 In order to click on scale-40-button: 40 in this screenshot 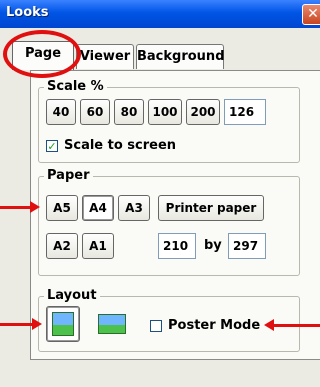, I will do `click(61, 112)`.